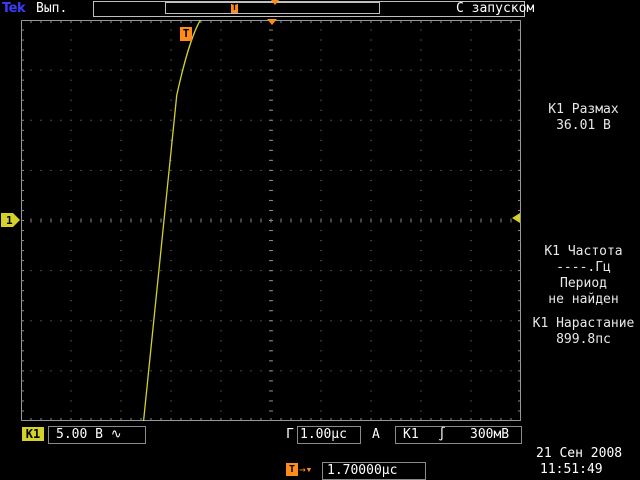 The width and height of the screenshot is (640, 480). I want to click on channel1-badge: К1, so click(33, 434).